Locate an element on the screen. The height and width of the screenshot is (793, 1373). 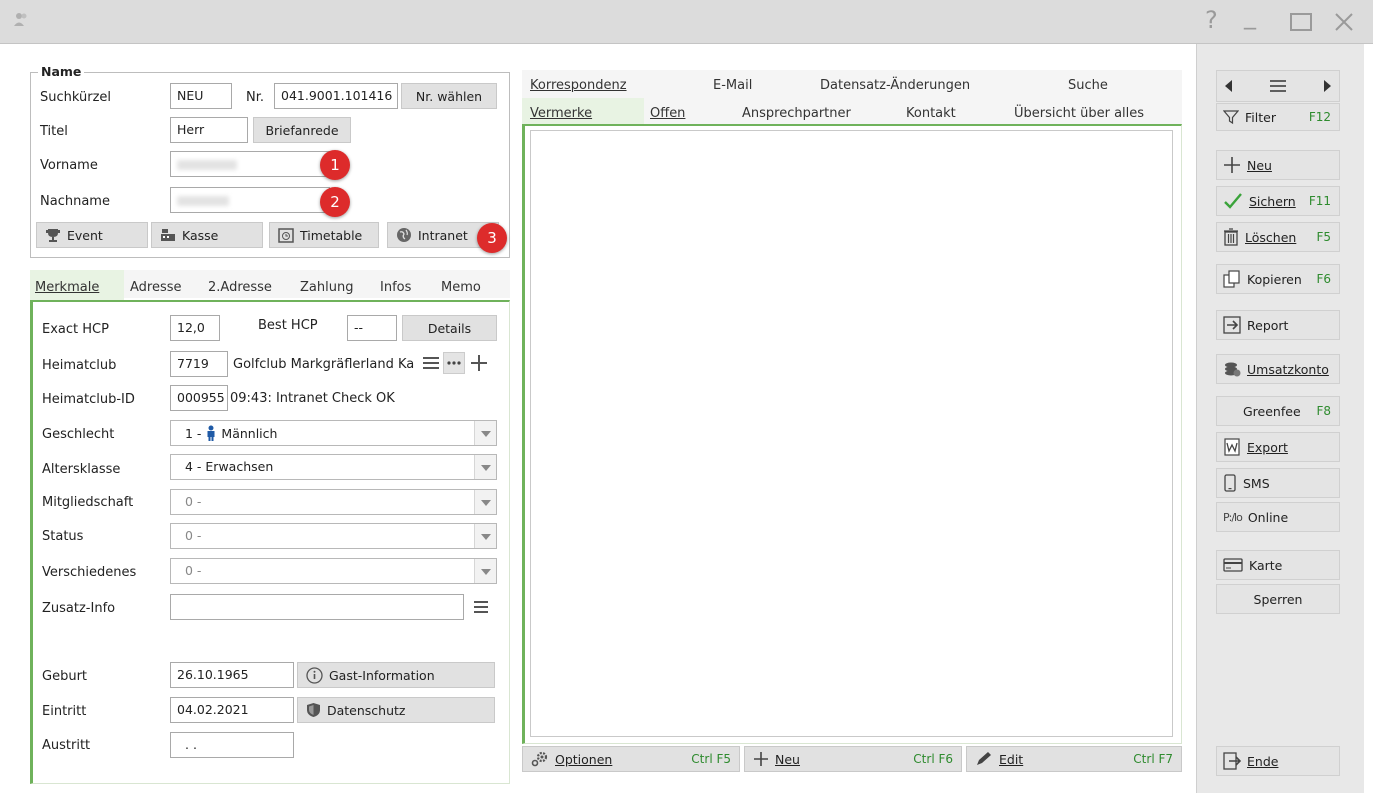
datenschutz-button: Datenschutz is located at coordinates (396, 710).